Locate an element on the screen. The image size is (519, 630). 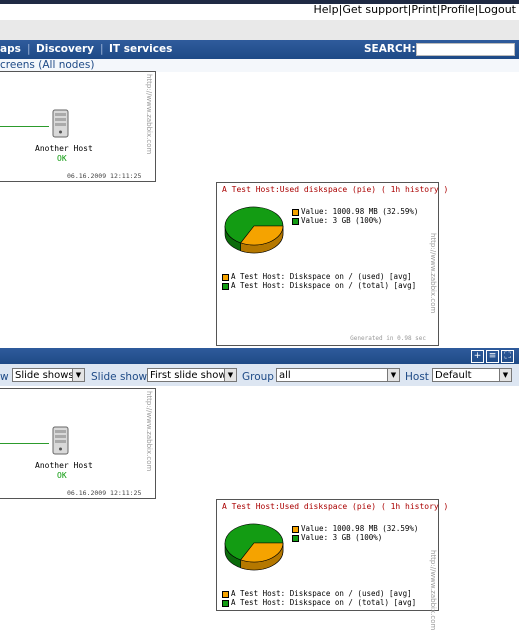
generated-note: Generated in 0.98 sec is located at coordinates (388, 338).